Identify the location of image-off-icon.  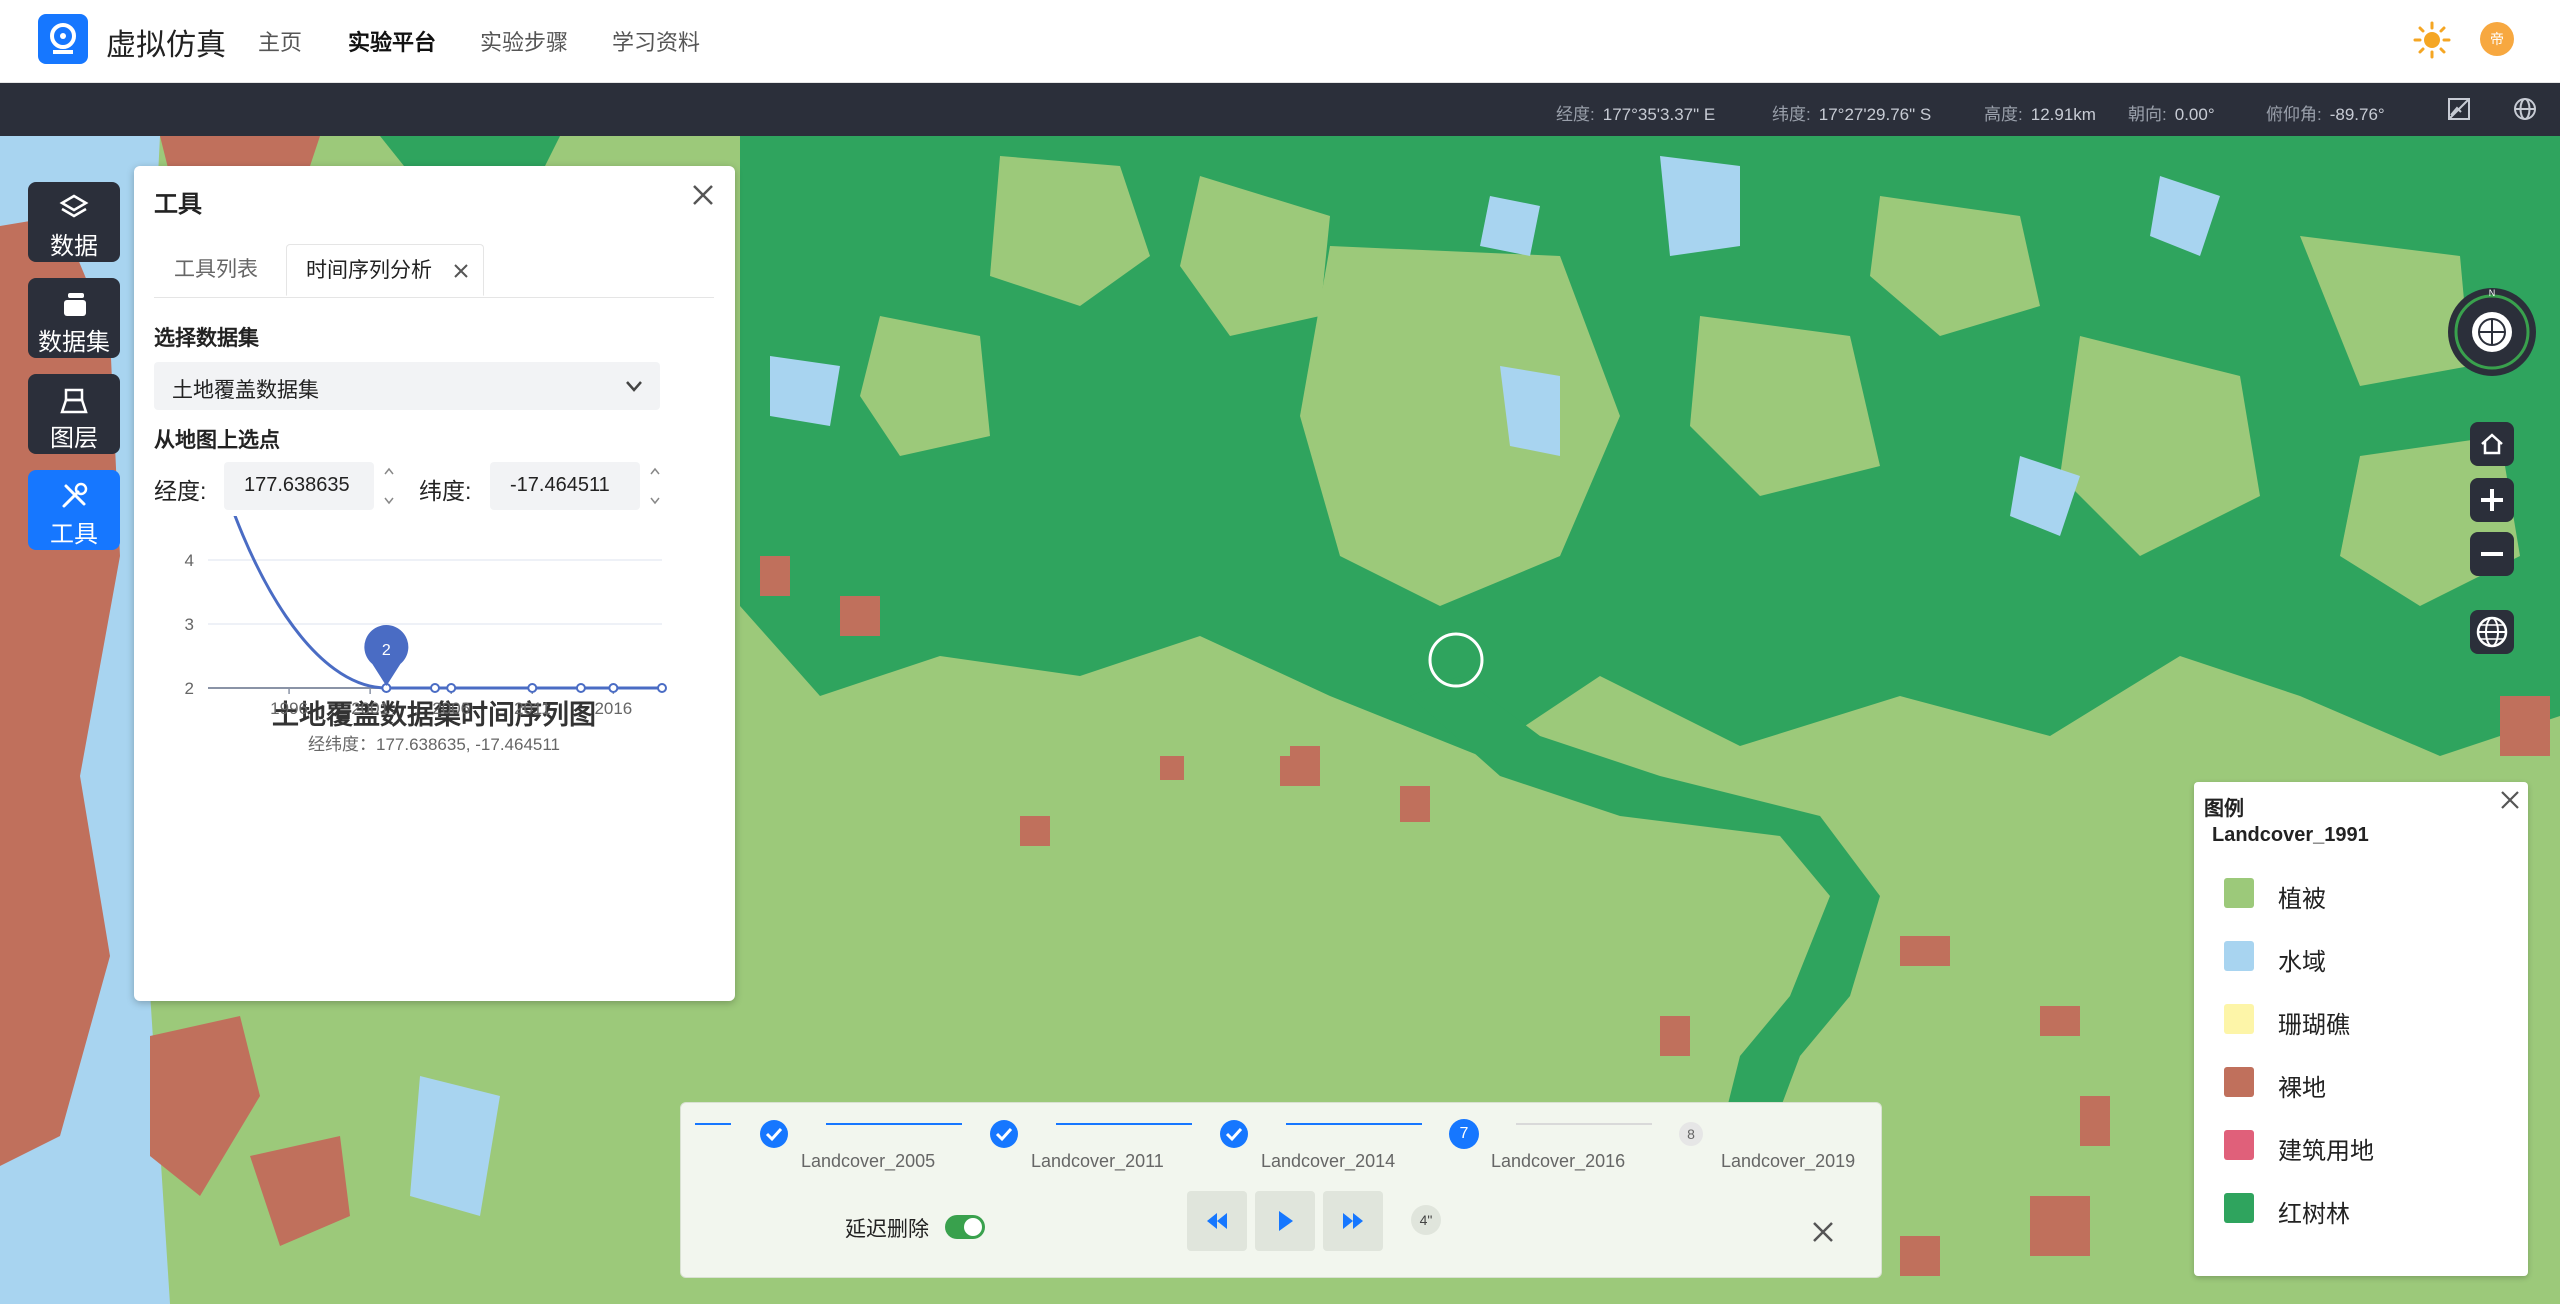
(2459, 109).